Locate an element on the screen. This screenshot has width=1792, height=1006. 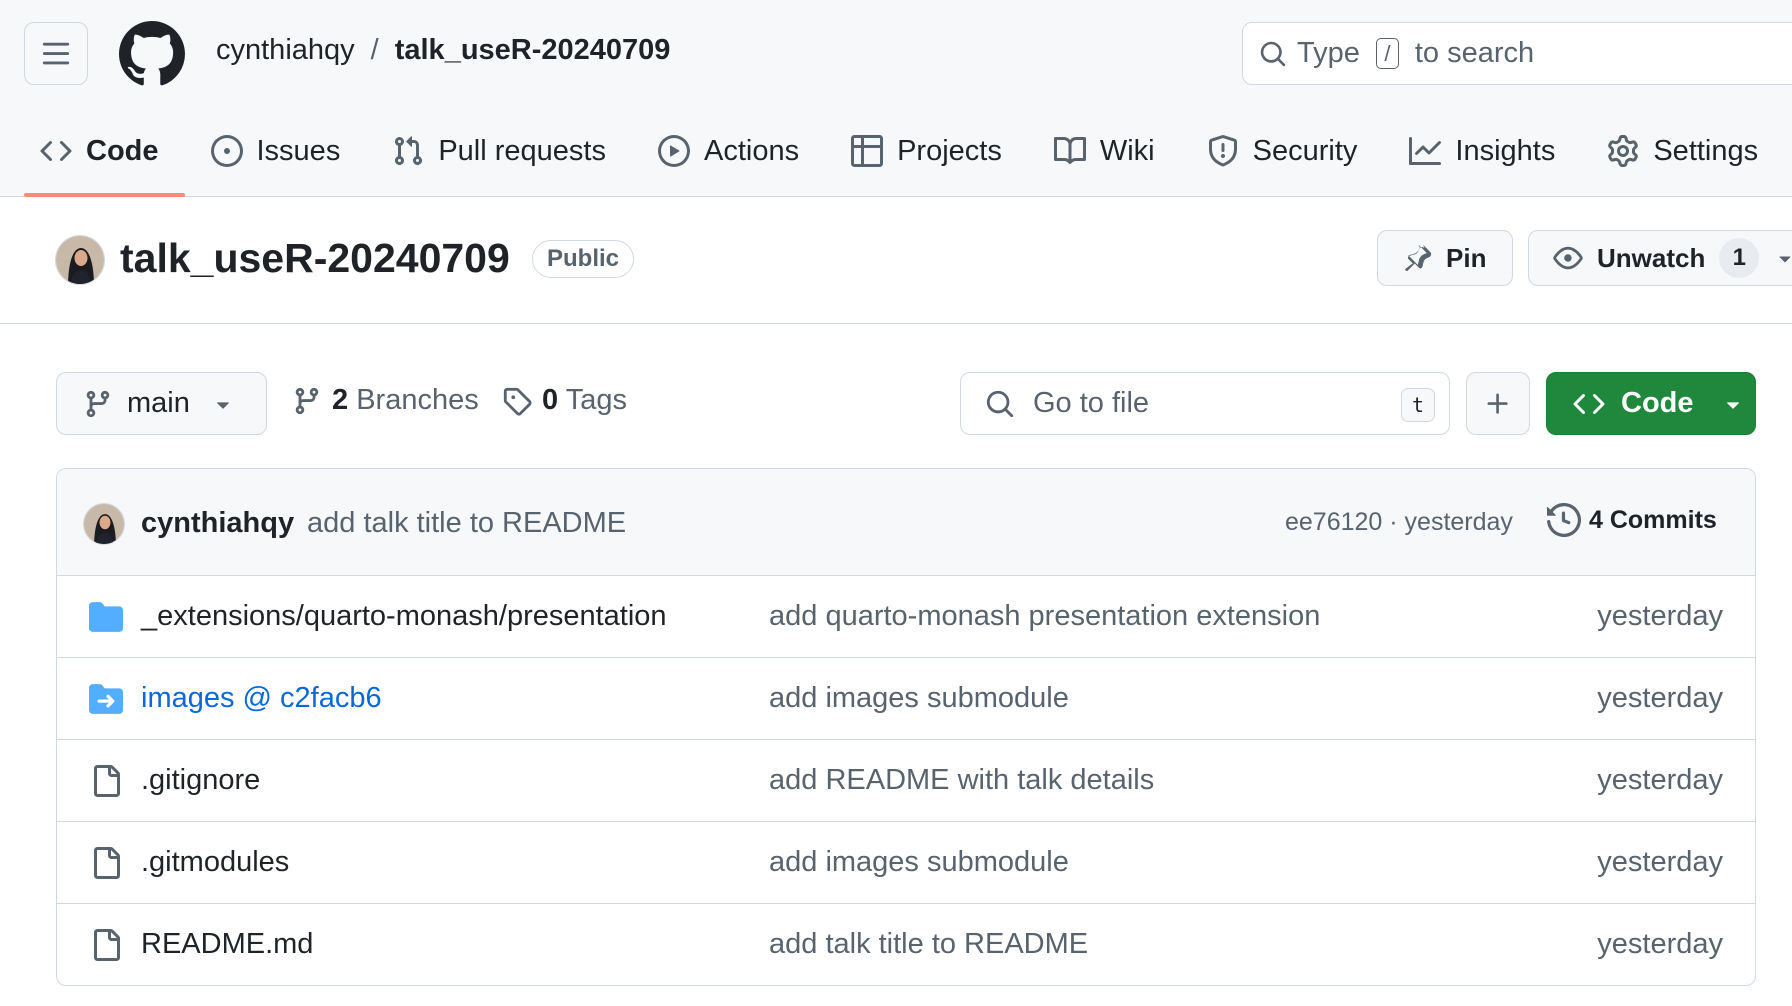
hamburger-menu-button is located at coordinates (56, 53).